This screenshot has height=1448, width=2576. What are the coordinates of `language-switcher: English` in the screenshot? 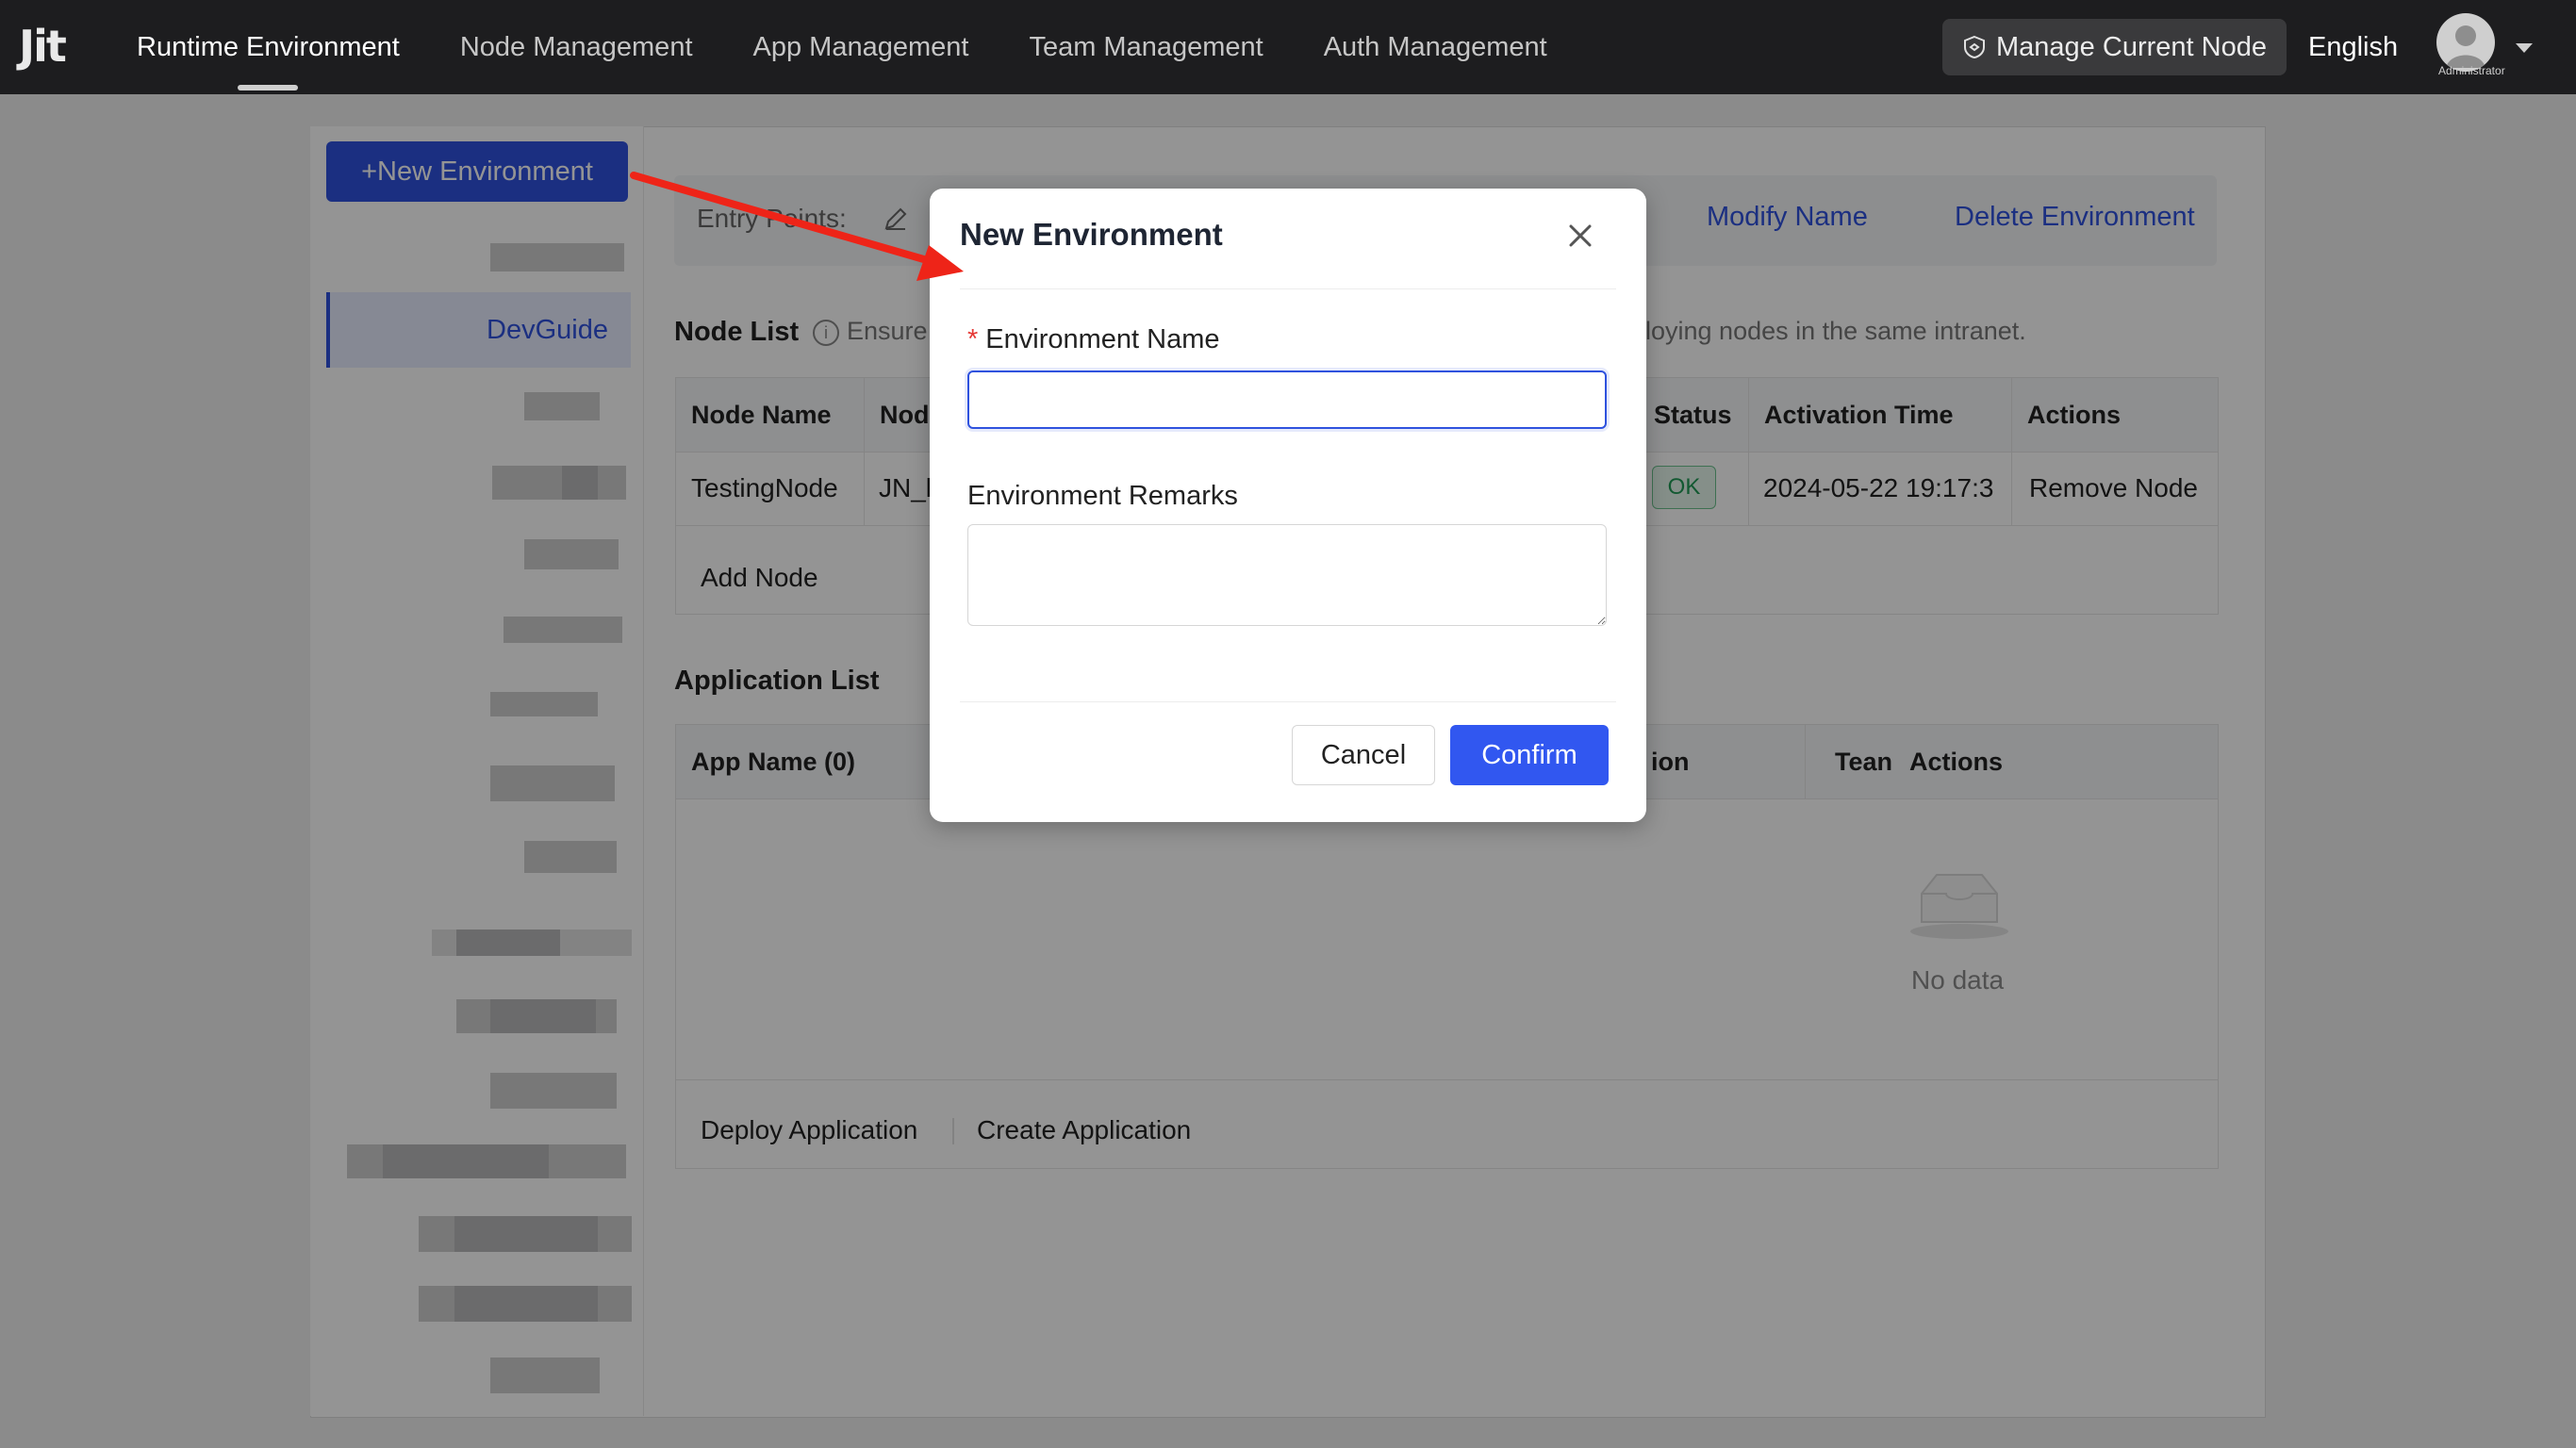 It's located at (2353, 47).